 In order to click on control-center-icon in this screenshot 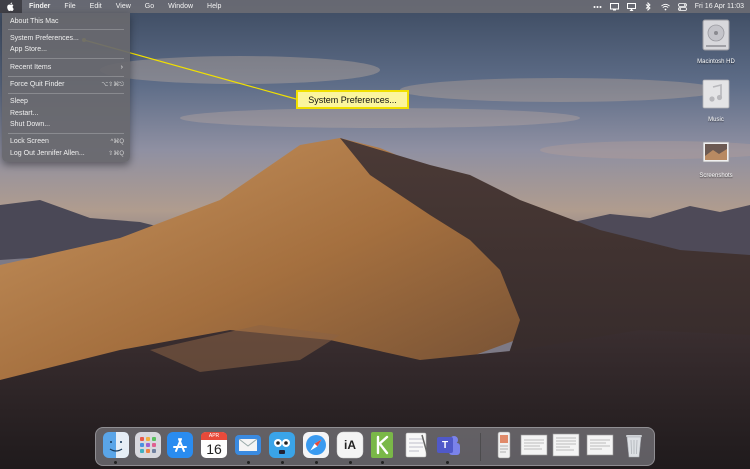, I will do `click(682, 6)`.